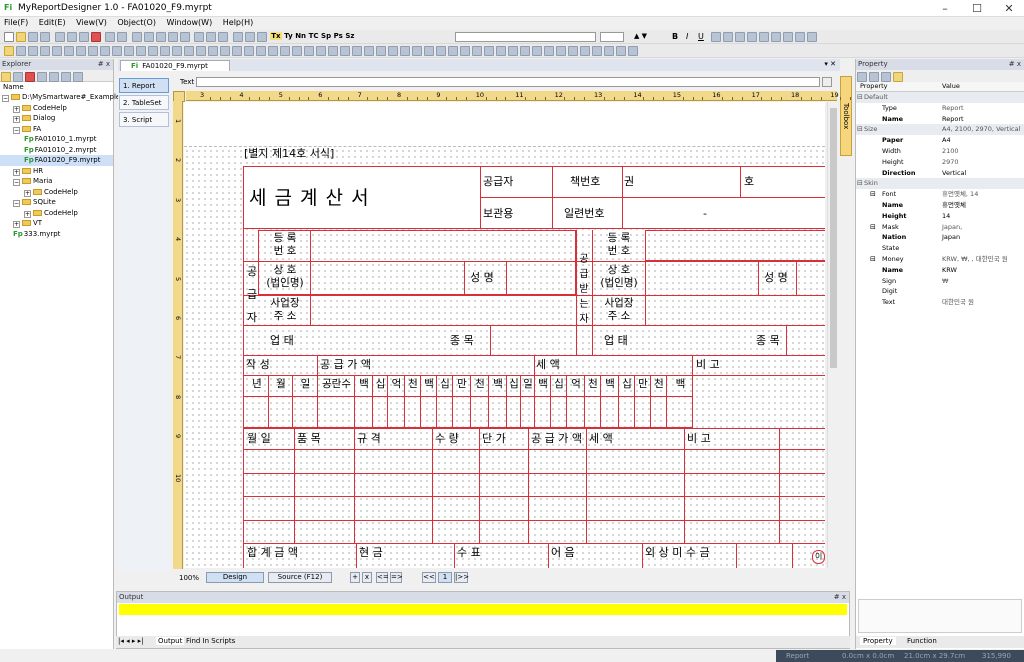 The height and width of the screenshot is (662, 1024). What do you see at coordinates (136, 37) in the screenshot?
I see `find-icon` at bounding box center [136, 37].